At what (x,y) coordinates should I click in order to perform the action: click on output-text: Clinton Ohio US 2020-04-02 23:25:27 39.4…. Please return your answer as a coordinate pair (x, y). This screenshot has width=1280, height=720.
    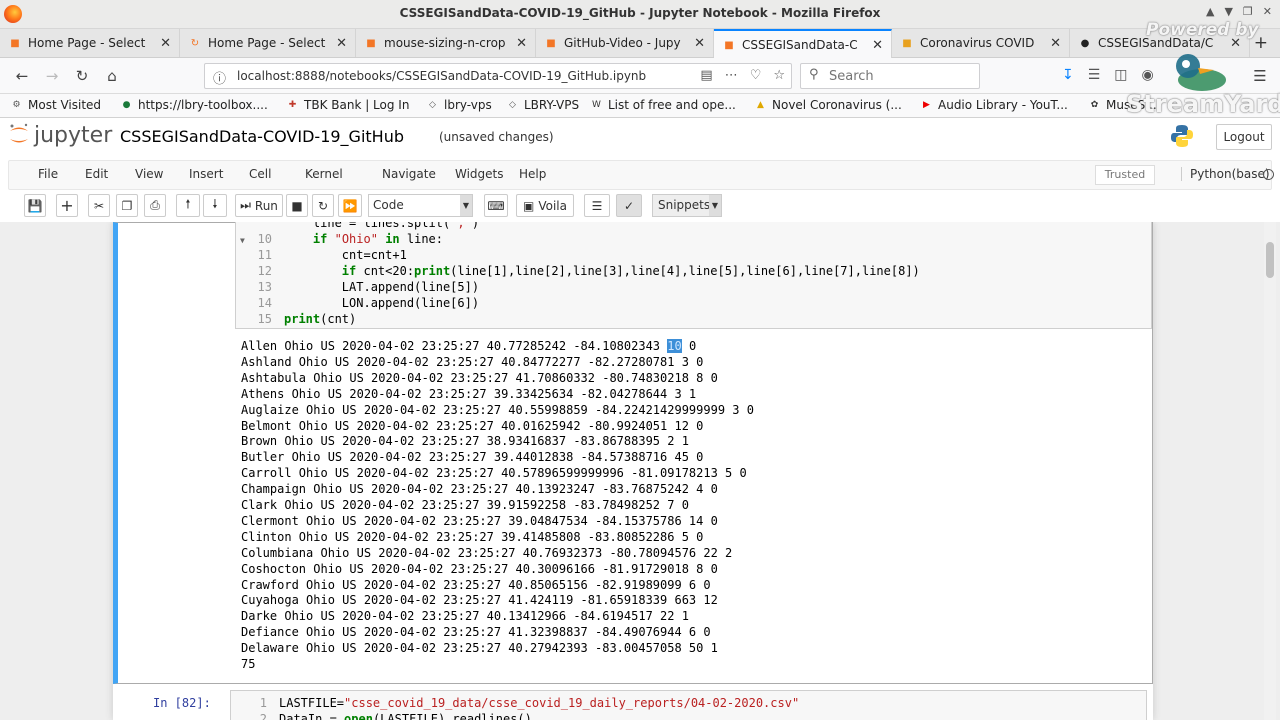
    Looking at the image, I should click on (472, 536).